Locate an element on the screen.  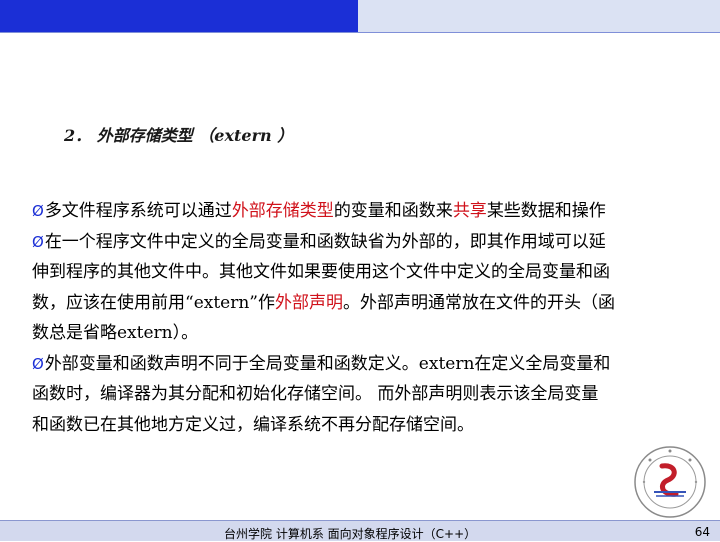
bullet-1-seg-4: 某些数据和操作 is located at coordinates (546, 211).